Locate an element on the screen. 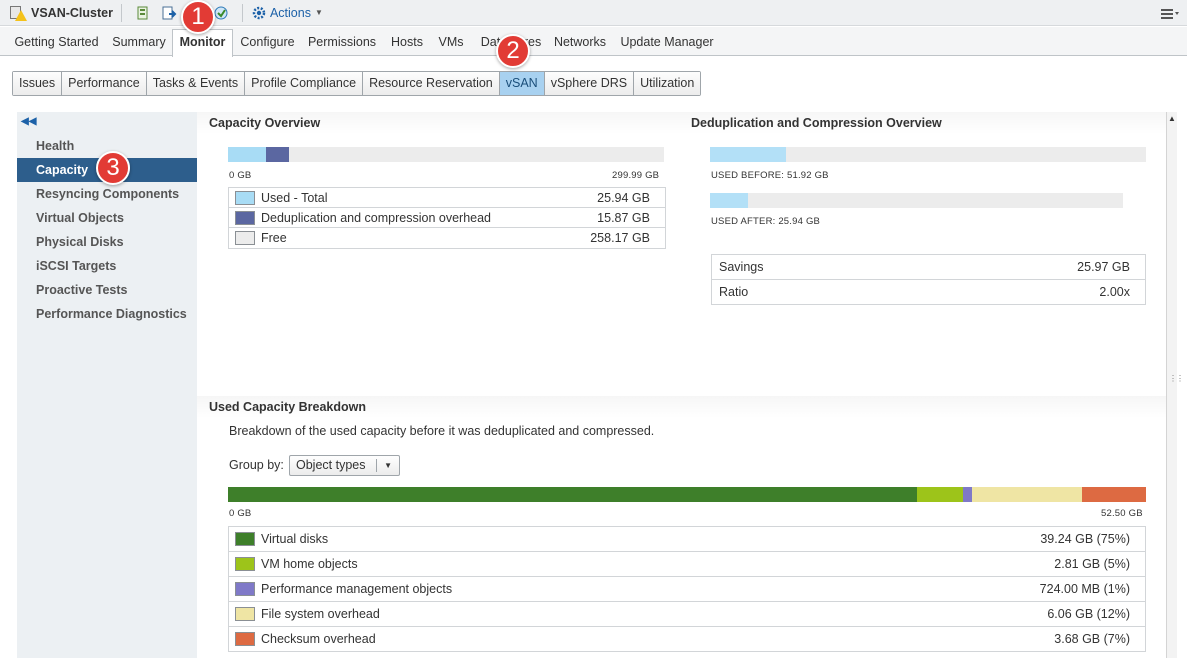 The height and width of the screenshot is (658, 1187). tab-permissions: Permissions is located at coordinates (342, 43).